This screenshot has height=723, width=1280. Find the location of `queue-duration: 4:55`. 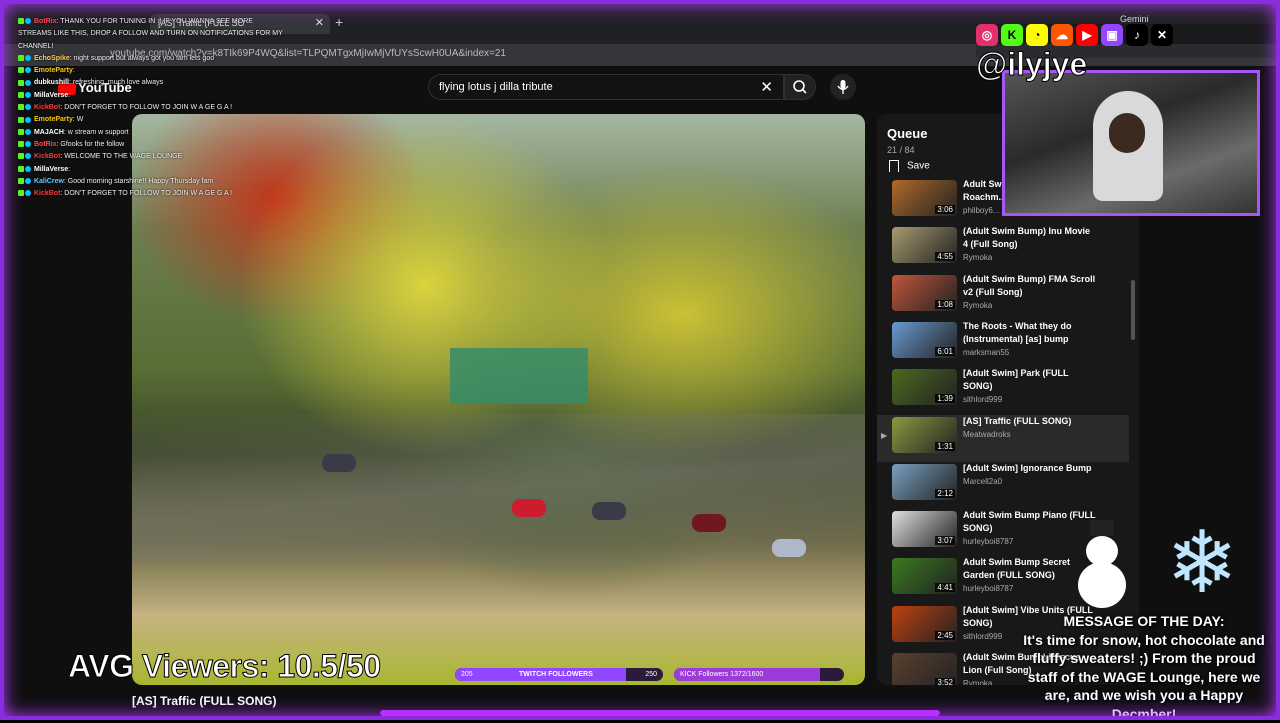

queue-duration: 4:55 is located at coordinates (945, 257).